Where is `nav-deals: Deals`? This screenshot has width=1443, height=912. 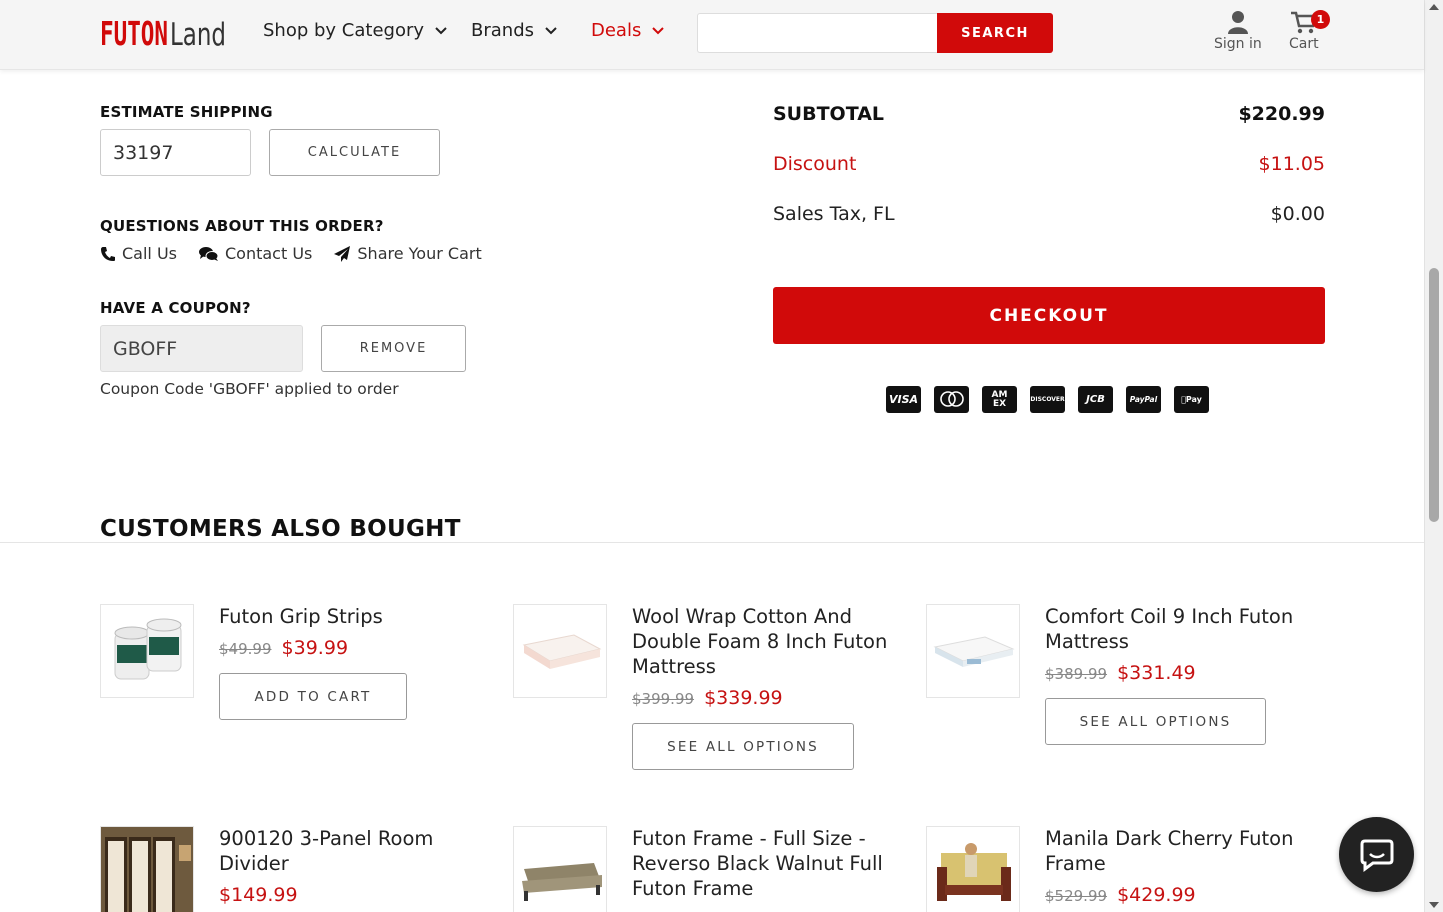 nav-deals: Deals is located at coordinates (628, 30).